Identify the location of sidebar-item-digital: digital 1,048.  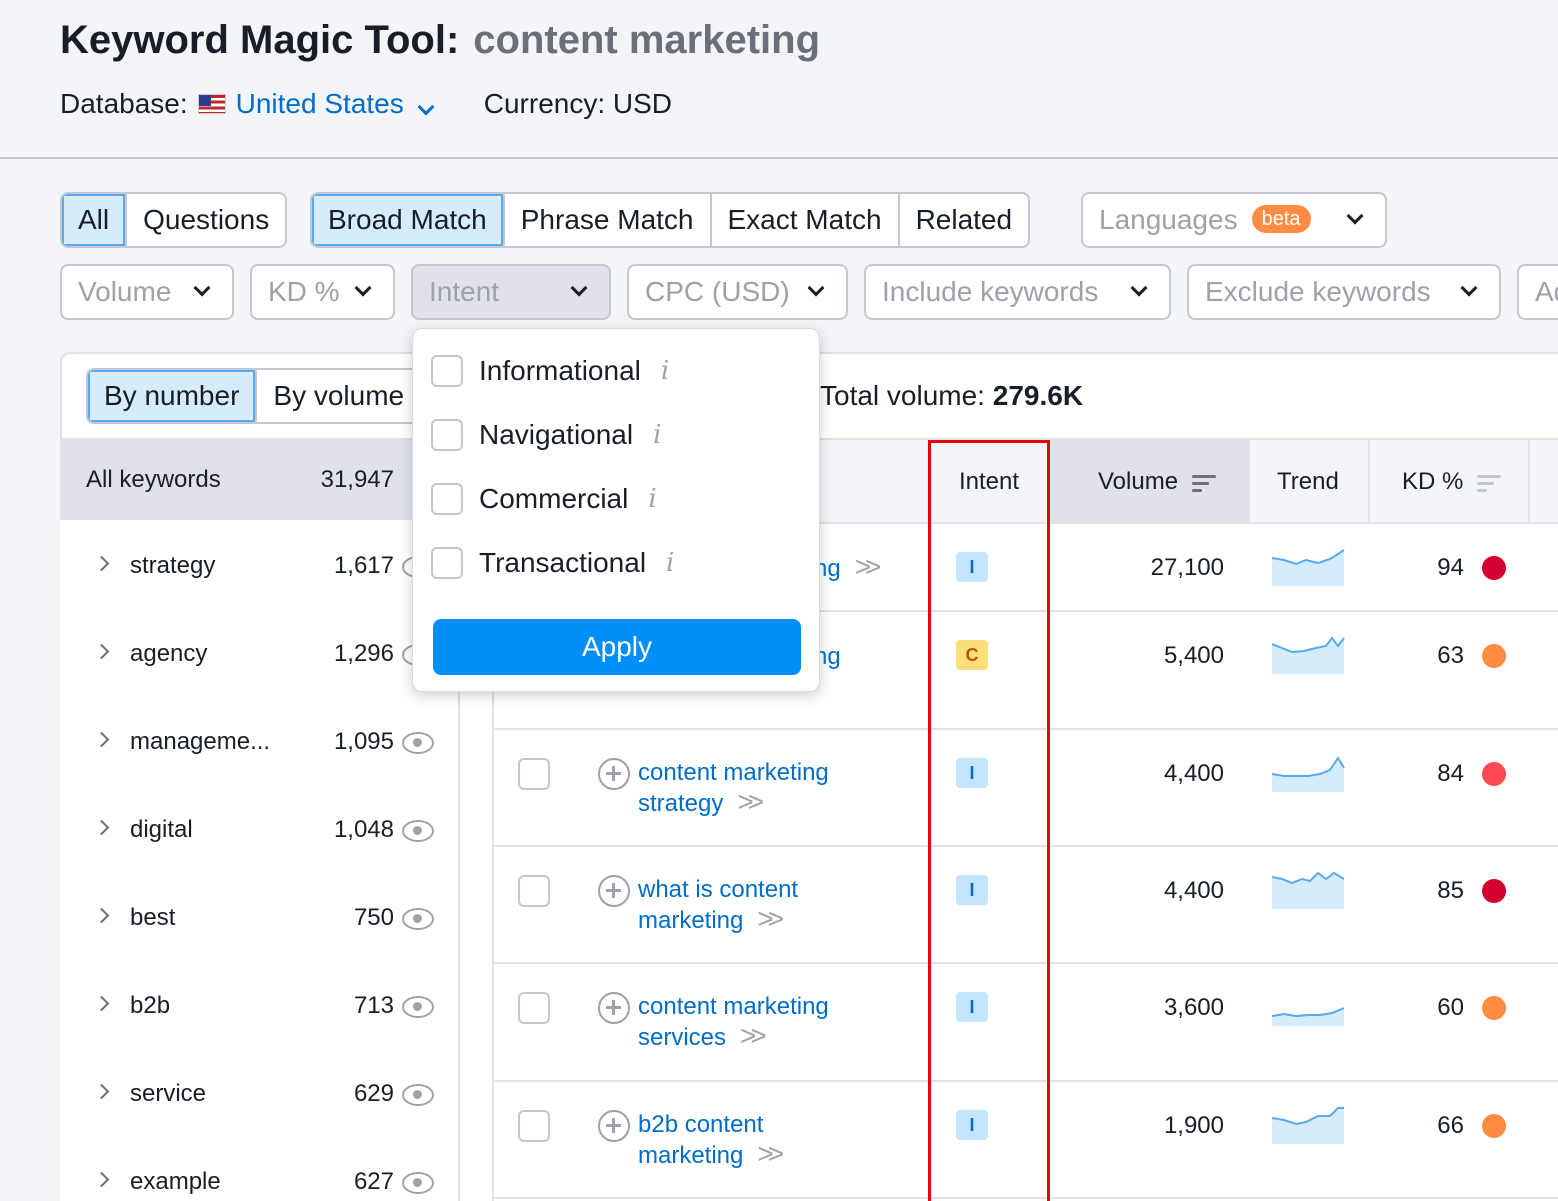
(260, 828).